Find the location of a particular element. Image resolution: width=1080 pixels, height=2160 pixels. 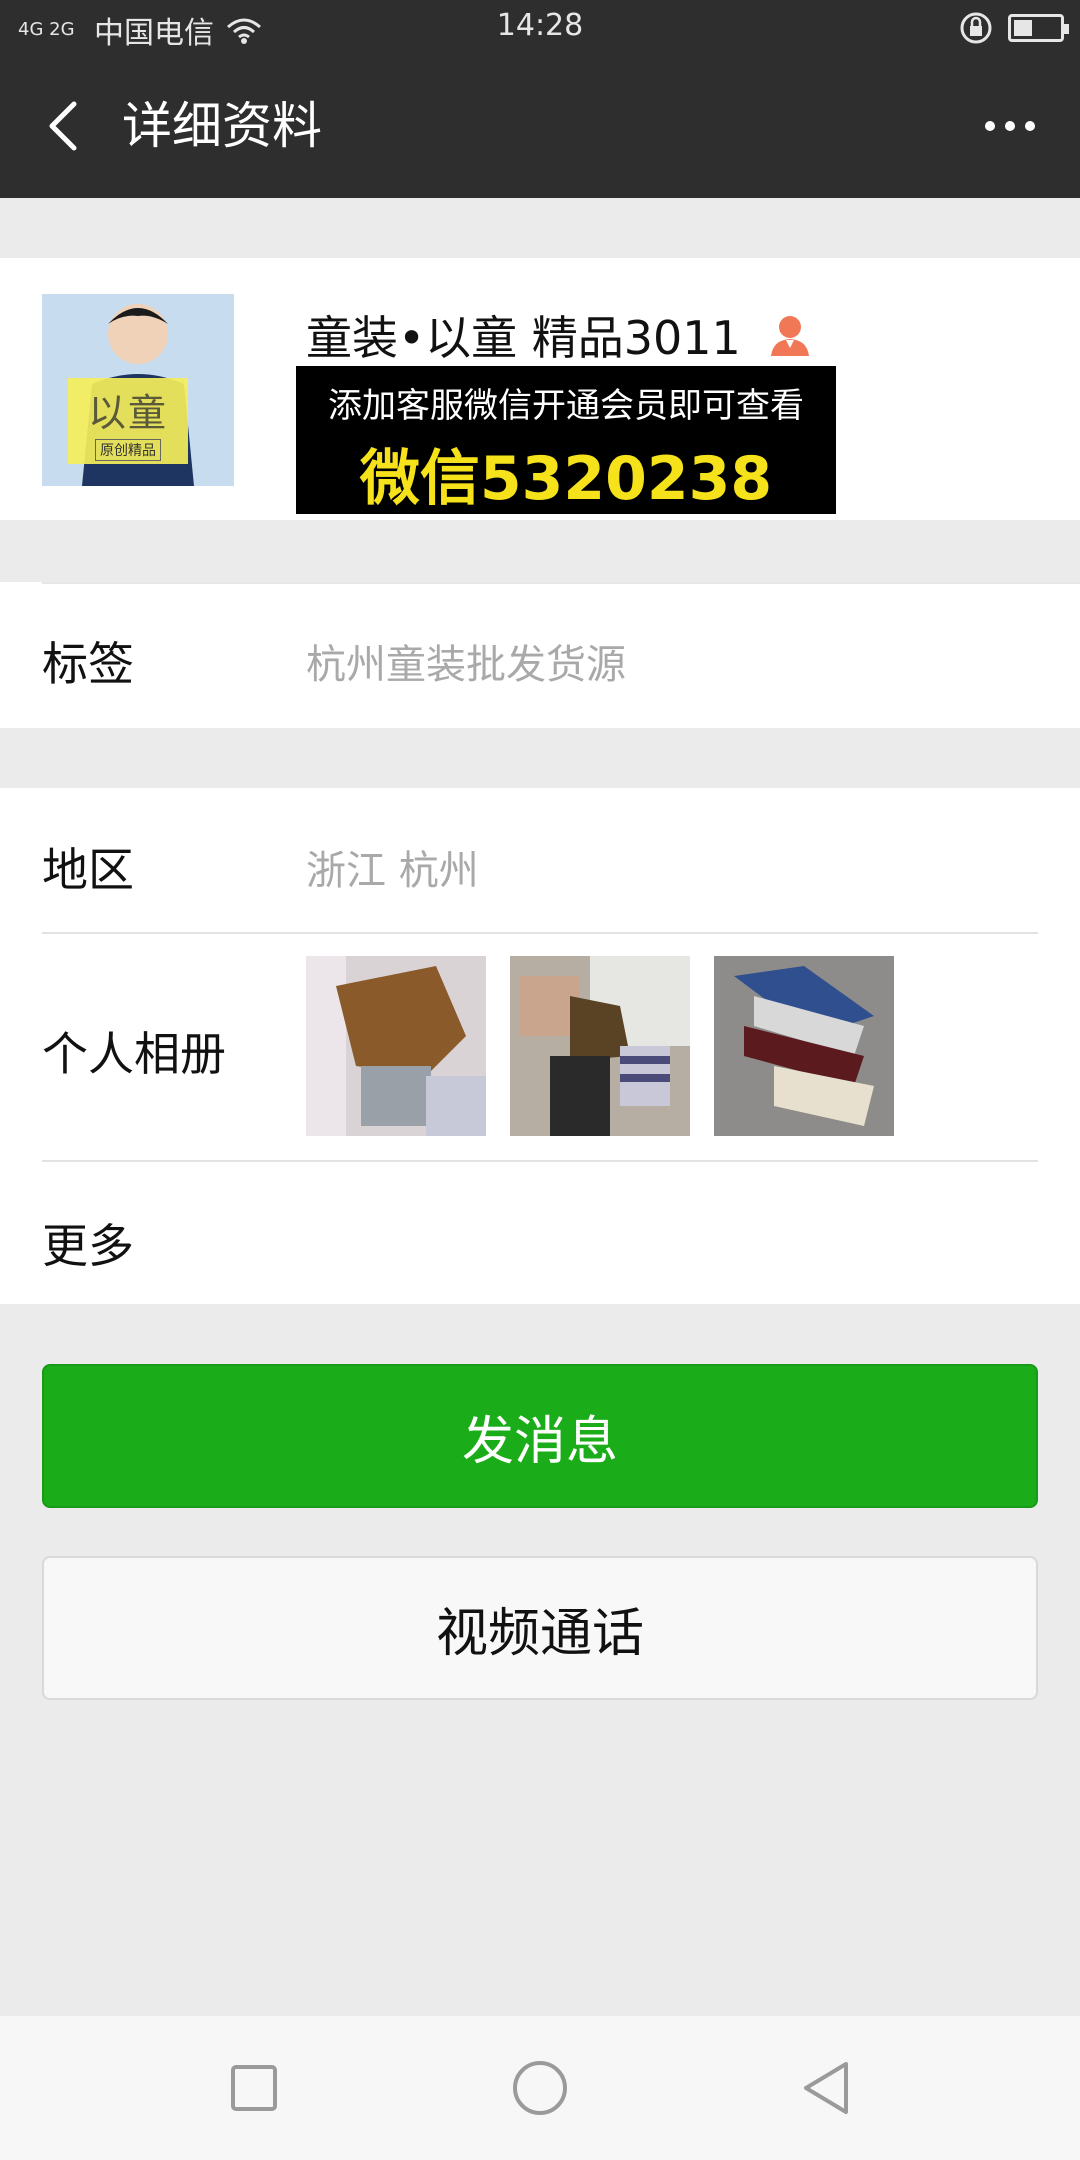

album-row: 个人相册 is located at coordinates (540, 1046).